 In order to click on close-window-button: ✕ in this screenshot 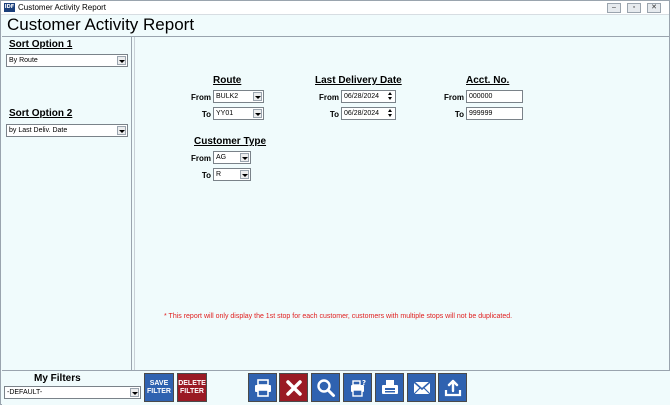, I will do `click(654, 8)`.